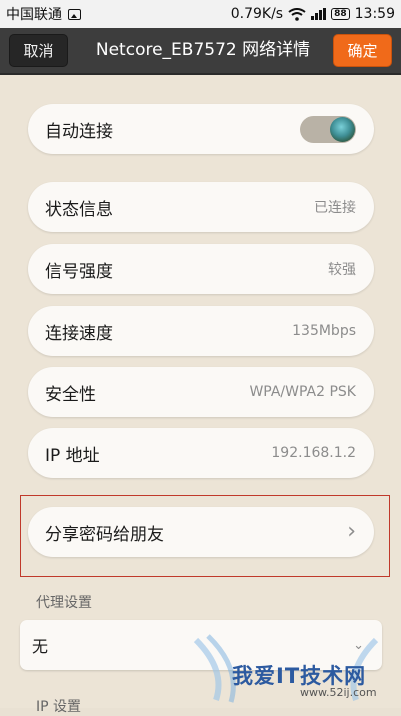  Describe the element at coordinates (79, 333) in the screenshot. I see `speed-label: 连接速度` at that location.